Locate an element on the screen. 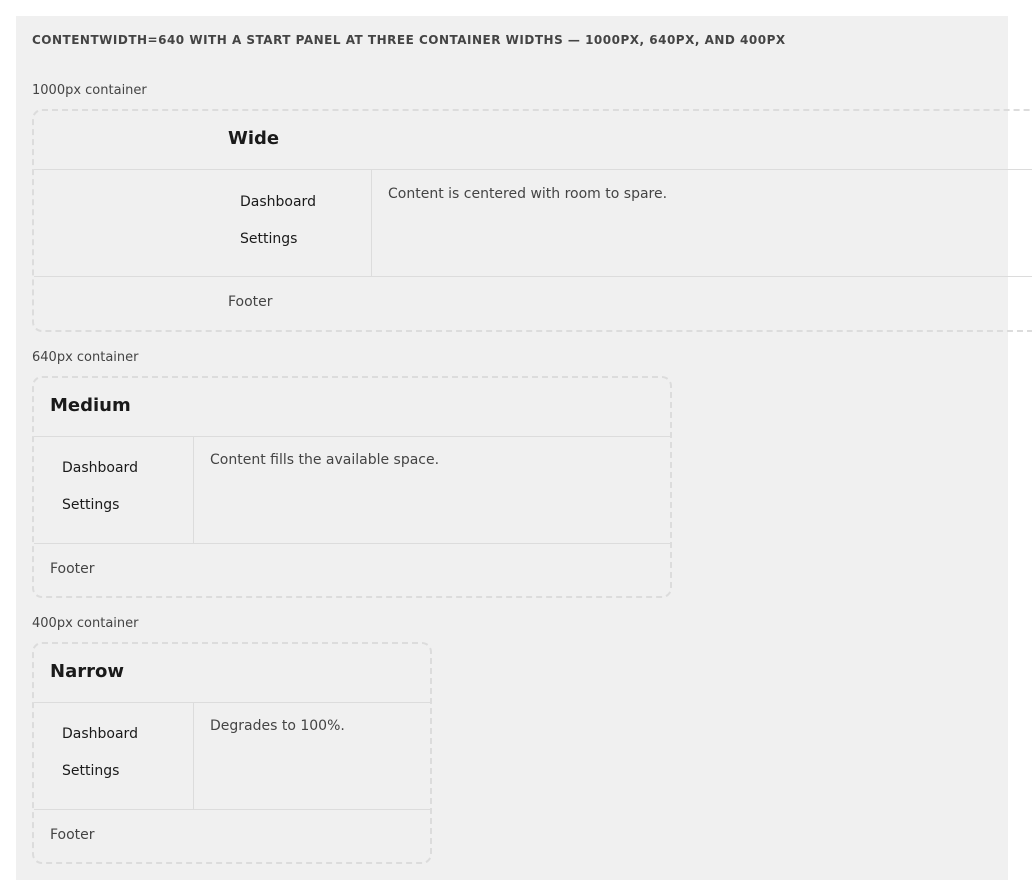  panel-title: Wide is located at coordinates (254, 138).